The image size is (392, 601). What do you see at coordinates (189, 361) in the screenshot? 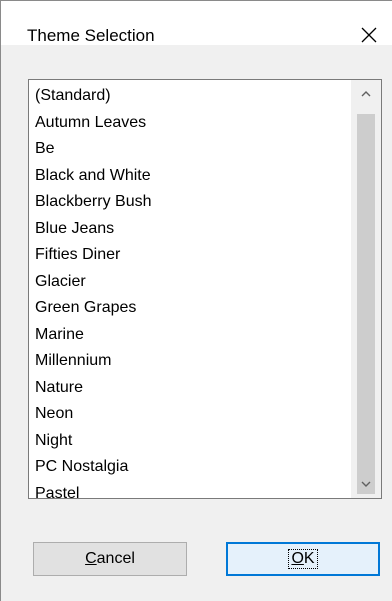
I see `list-item: Millennium` at bounding box center [189, 361].